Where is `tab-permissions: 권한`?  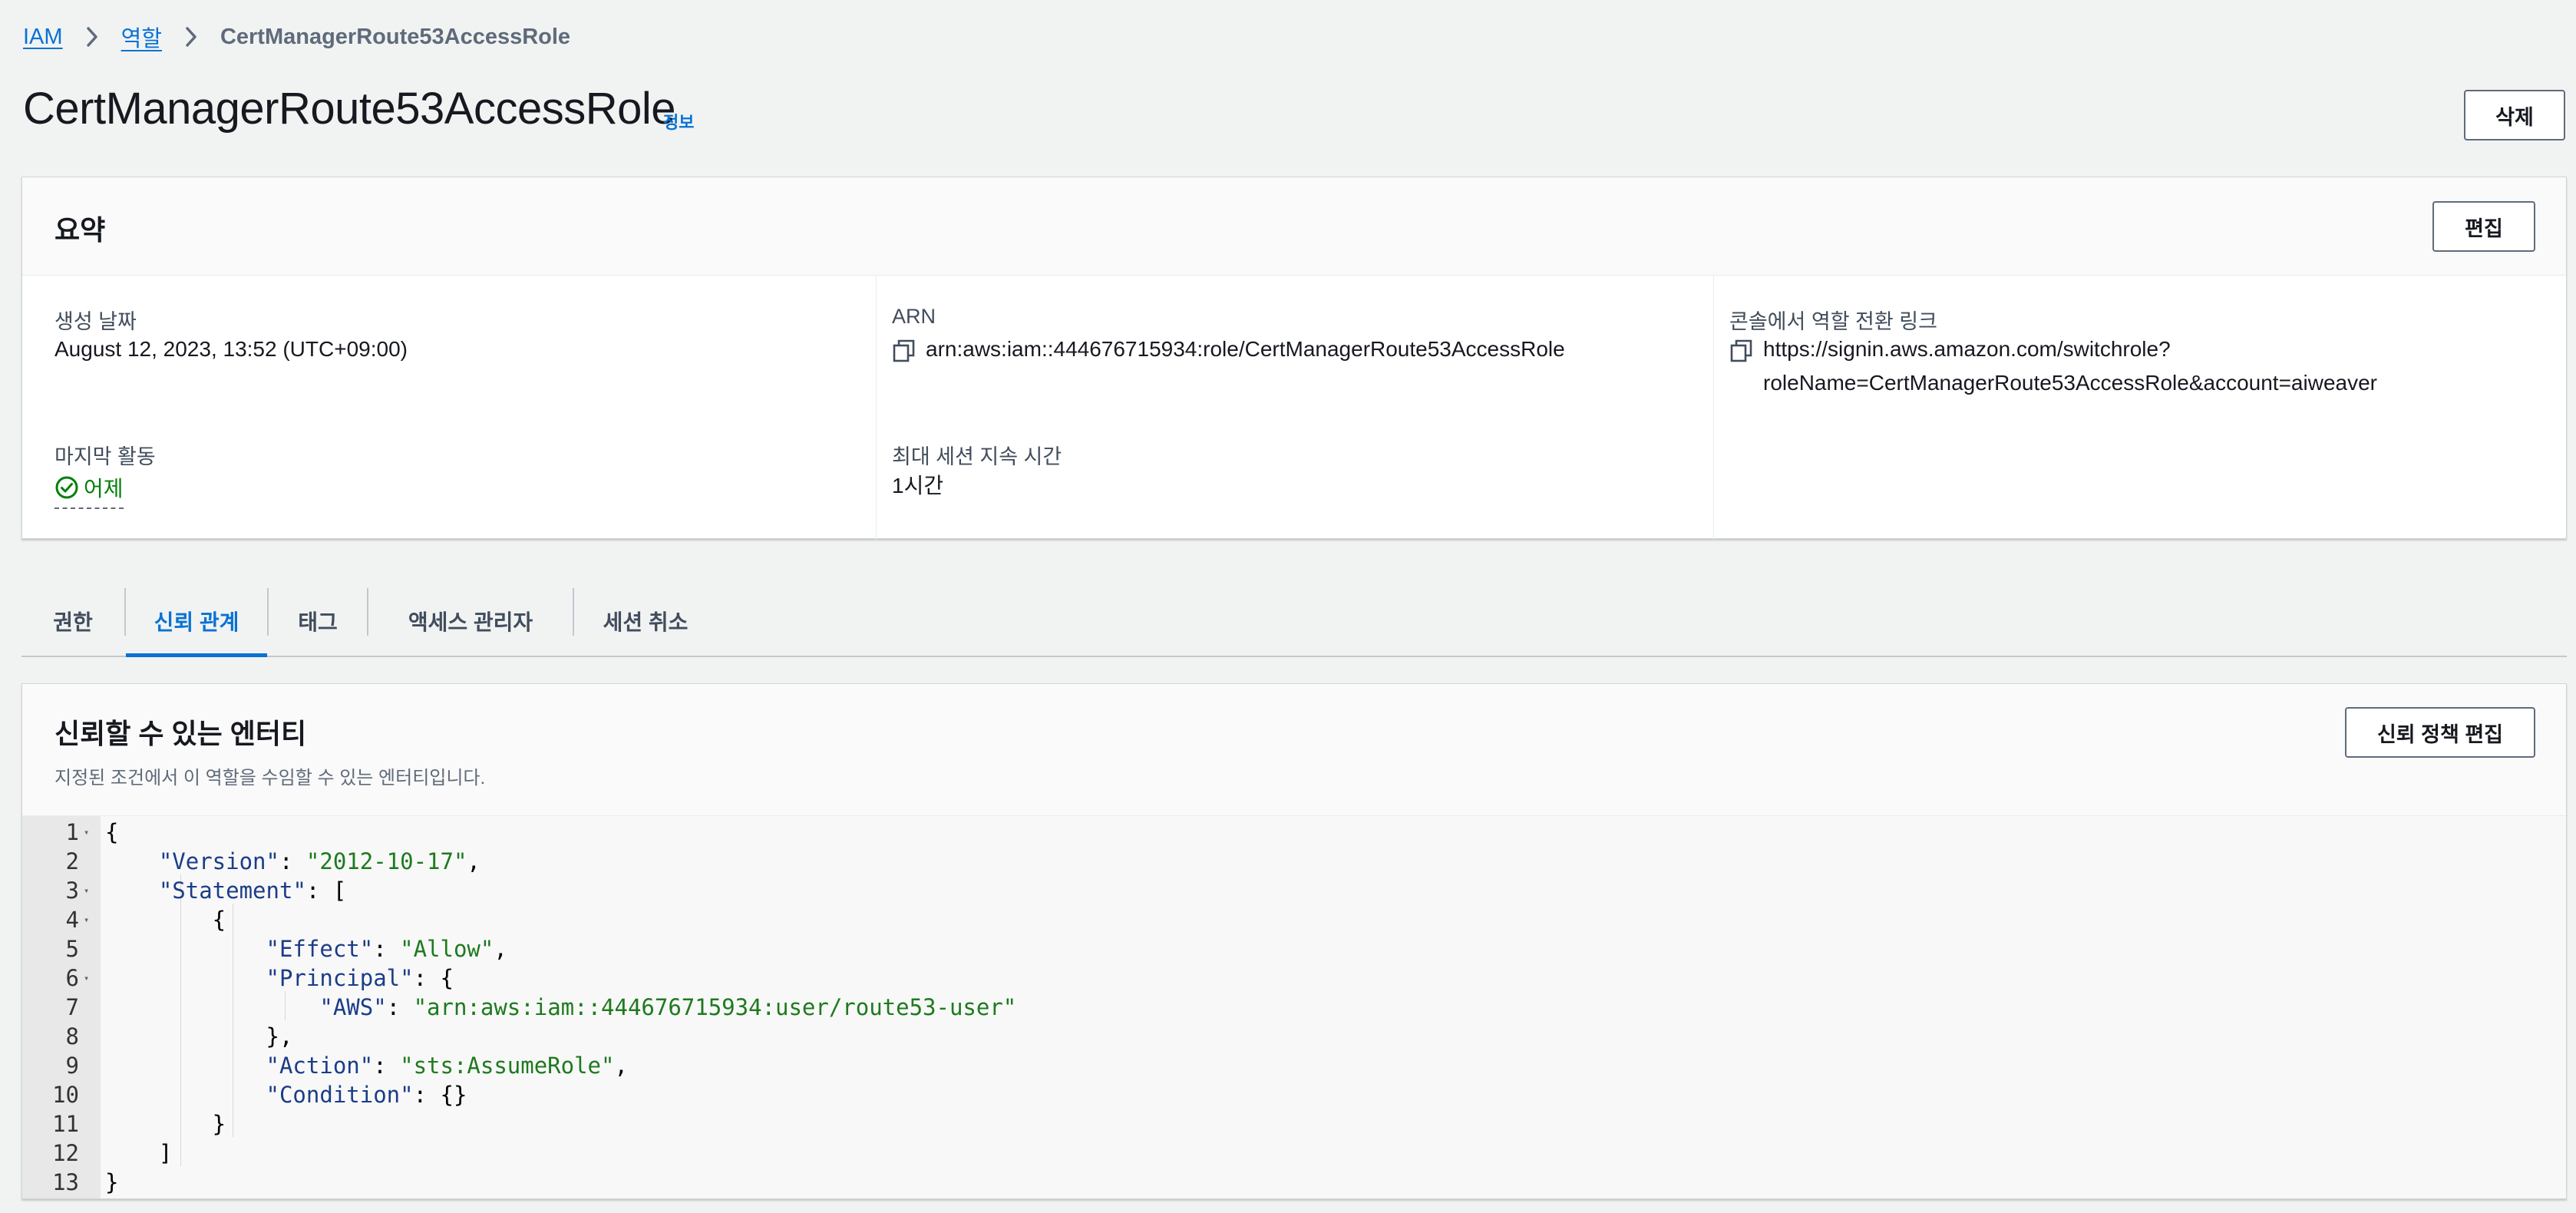
tab-permissions: 권한 is located at coordinates (72, 621).